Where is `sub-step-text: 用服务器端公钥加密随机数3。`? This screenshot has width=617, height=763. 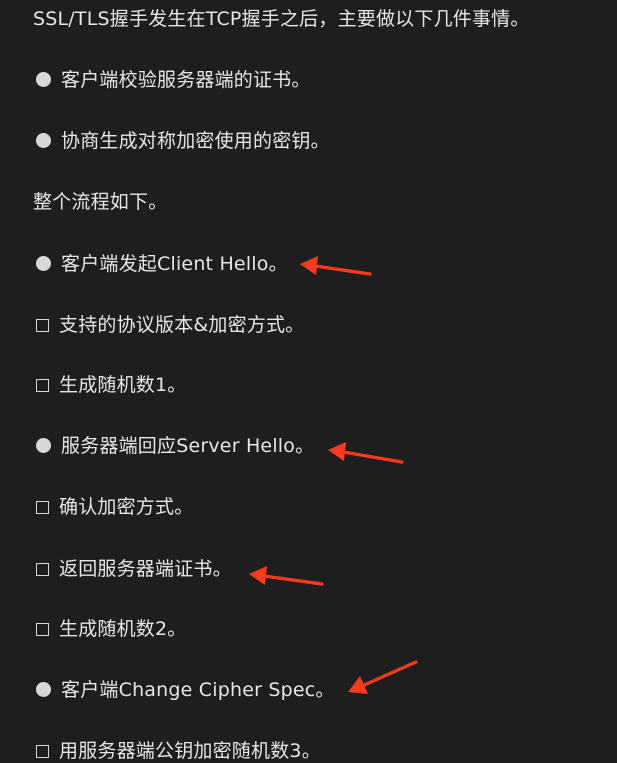 sub-step-text: 用服务器端公钥加密随机数3。 is located at coordinates (190, 751).